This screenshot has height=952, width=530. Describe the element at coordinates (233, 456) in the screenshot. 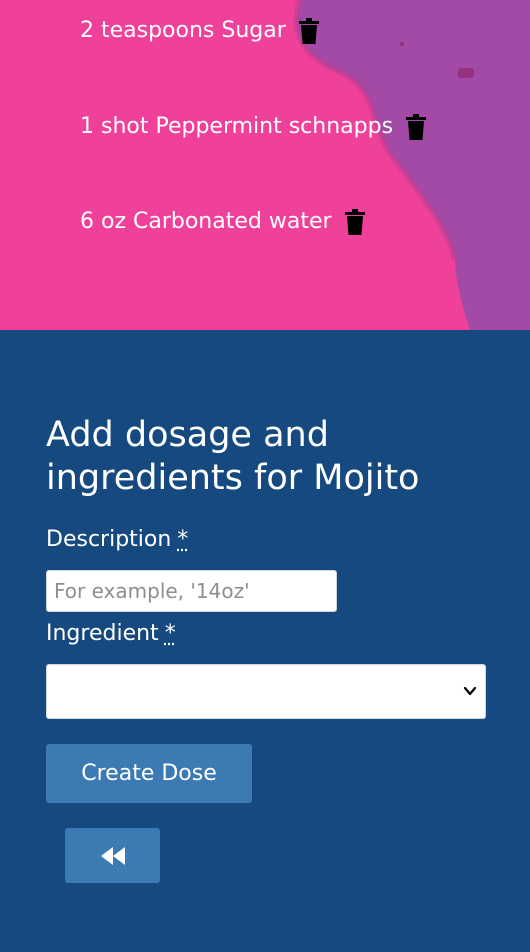

I see `form-title: Add dosage and ingredients for Mojito` at that location.